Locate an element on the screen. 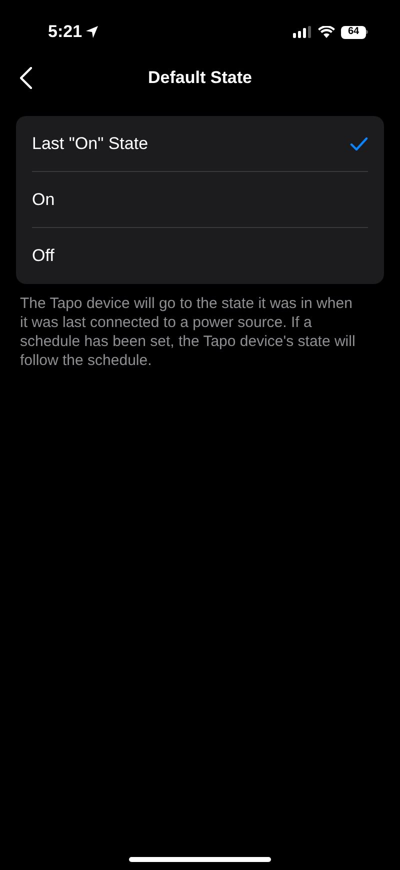 This screenshot has width=400, height=870. wifi-icon is located at coordinates (326, 32).